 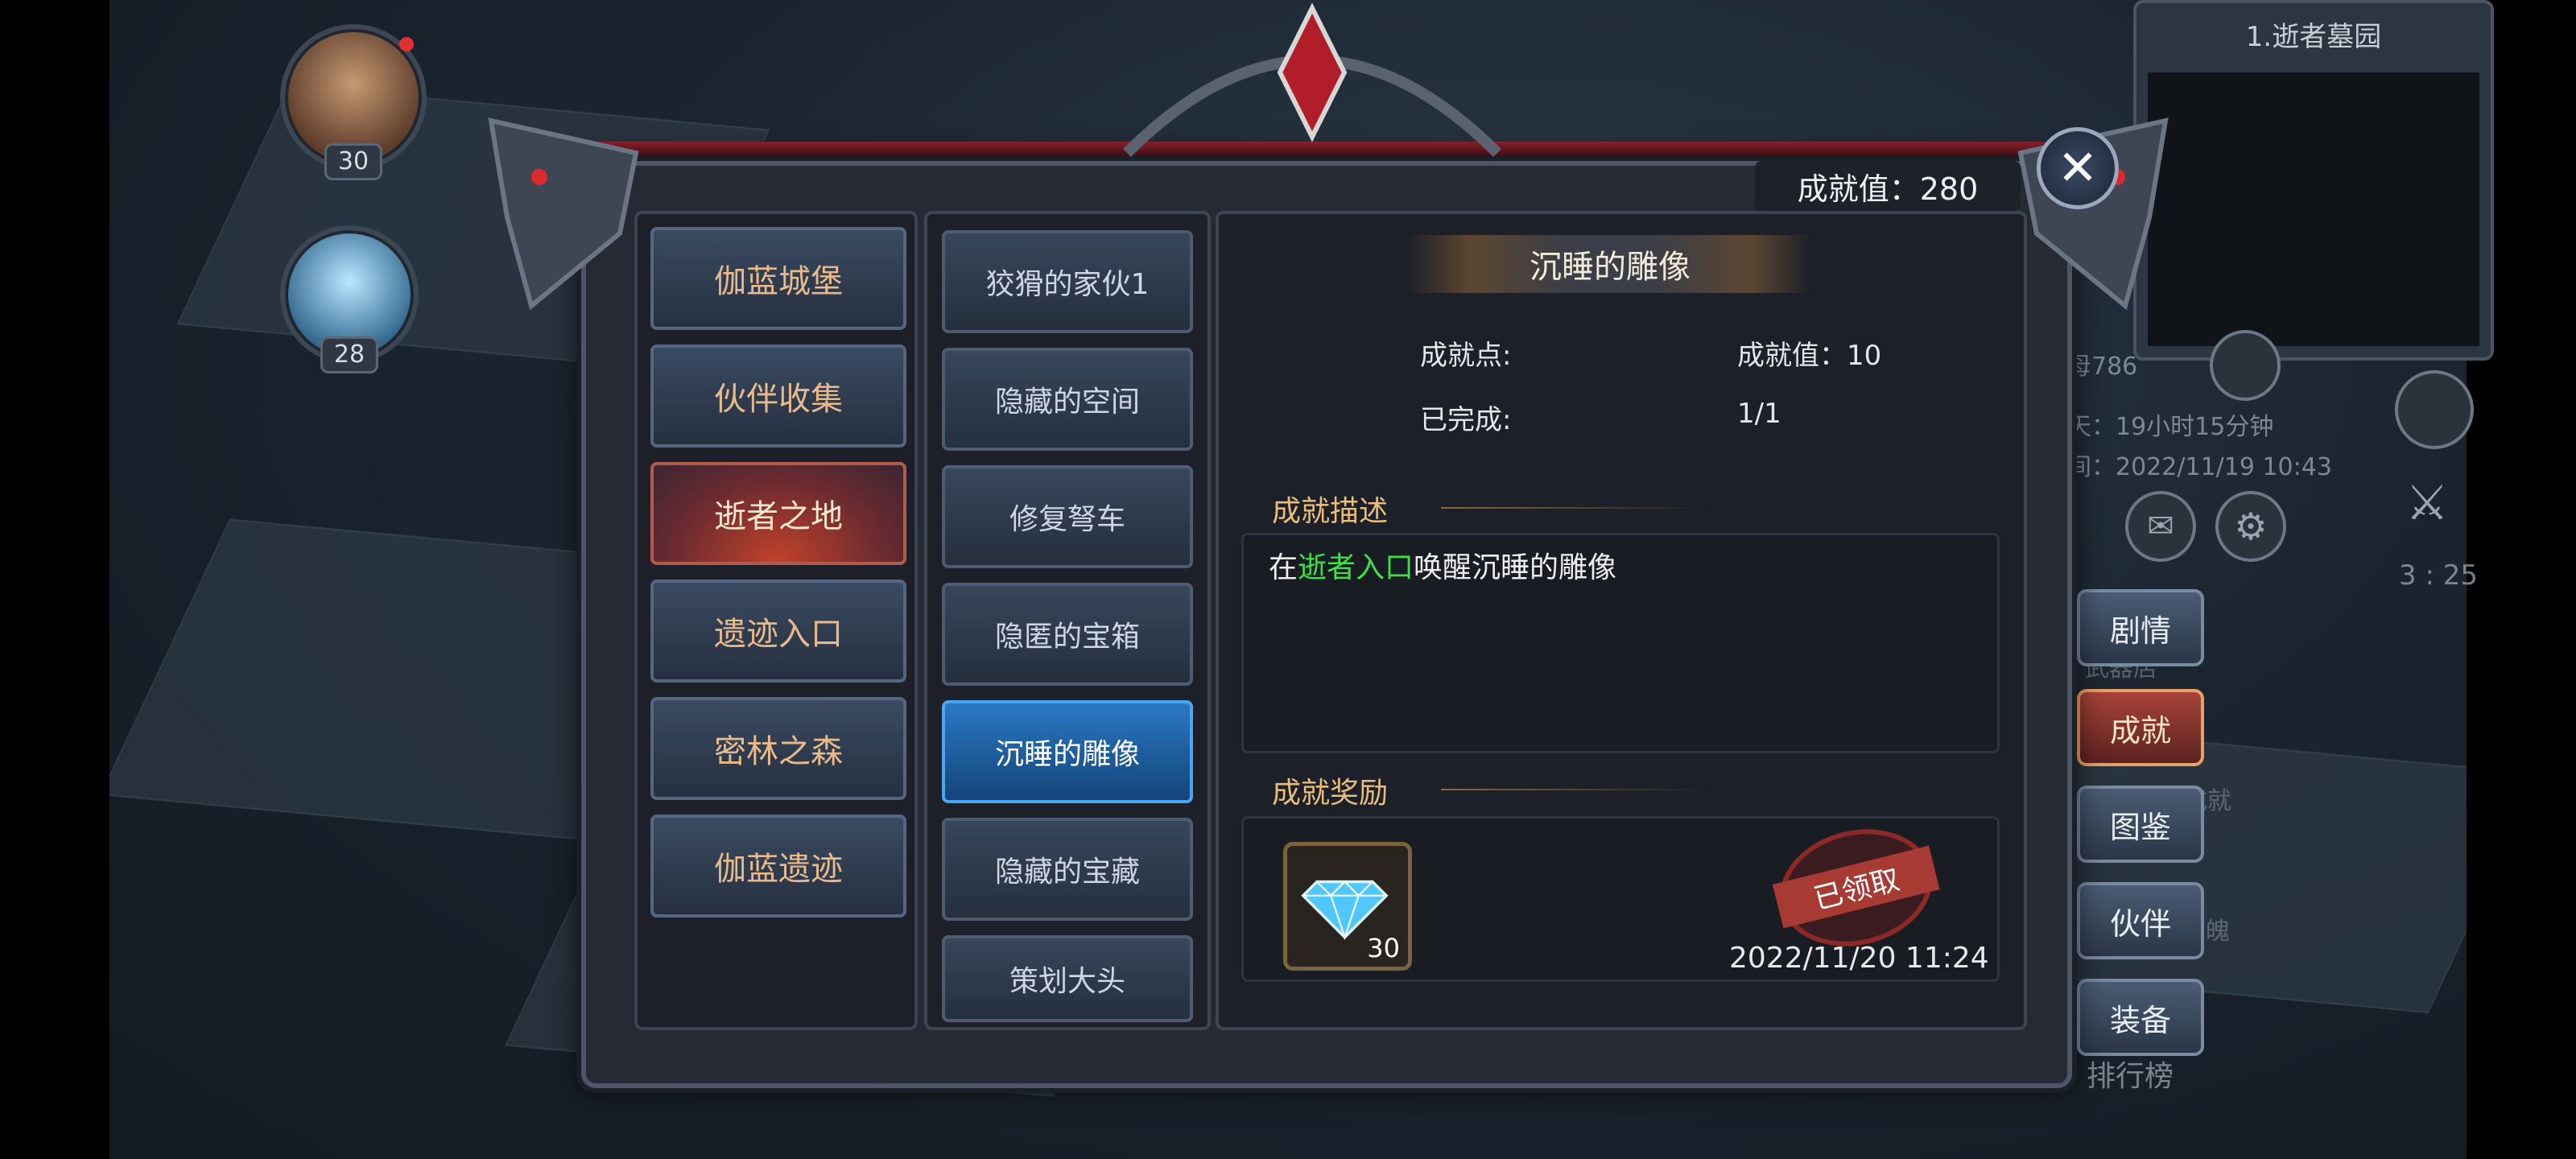 I want to click on reward-count: 30, so click(x=1383, y=948).